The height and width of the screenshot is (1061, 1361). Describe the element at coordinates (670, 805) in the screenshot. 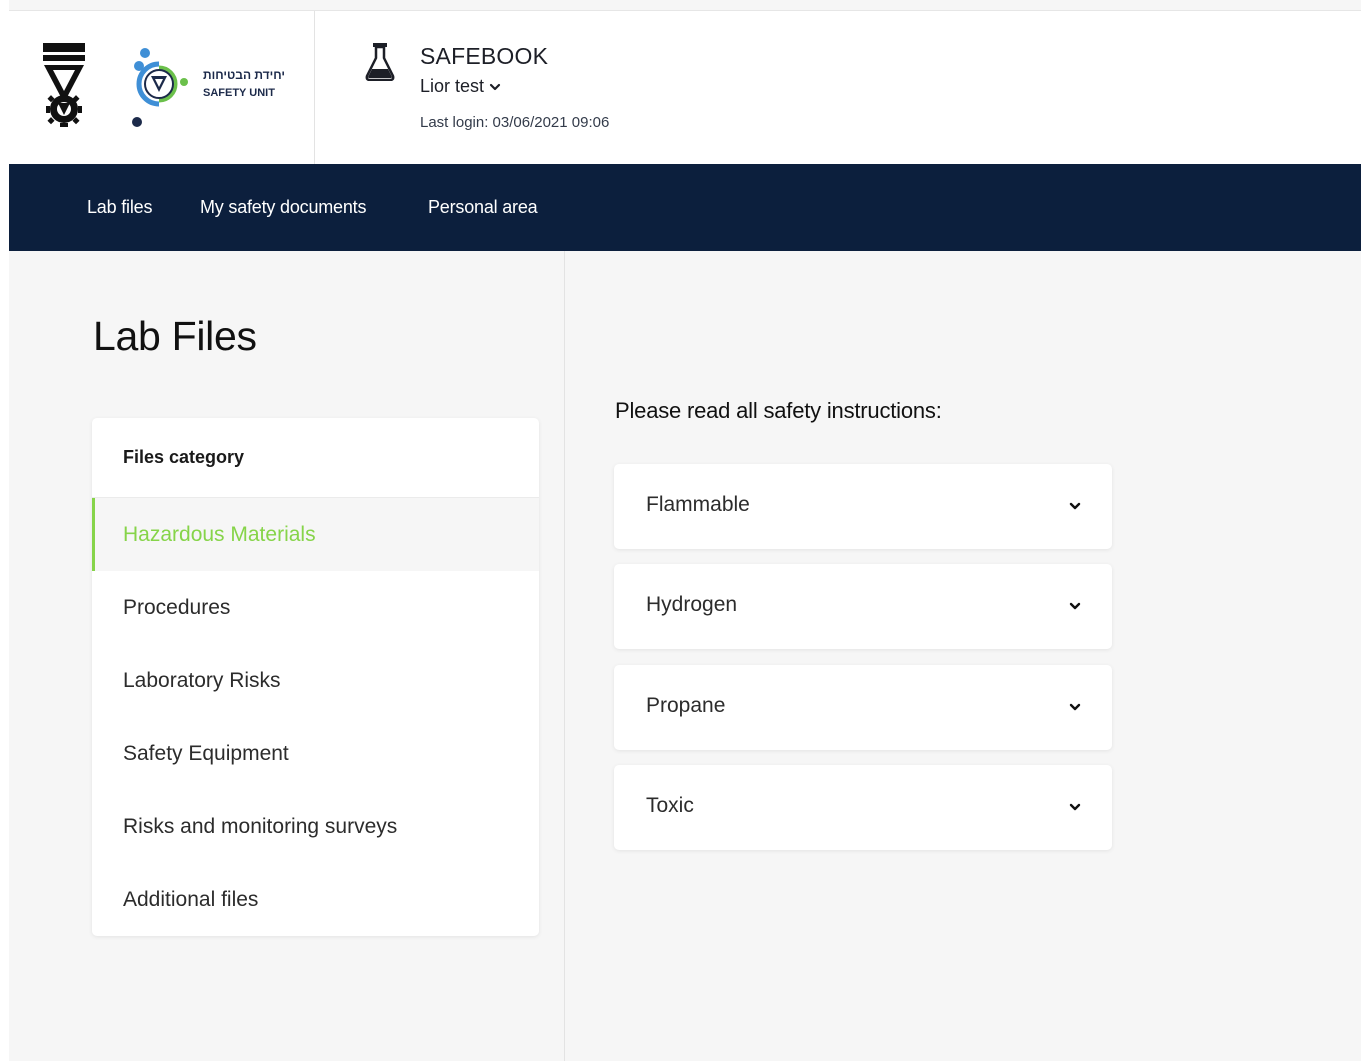

I see `accordion-label: Toxic` at that location.